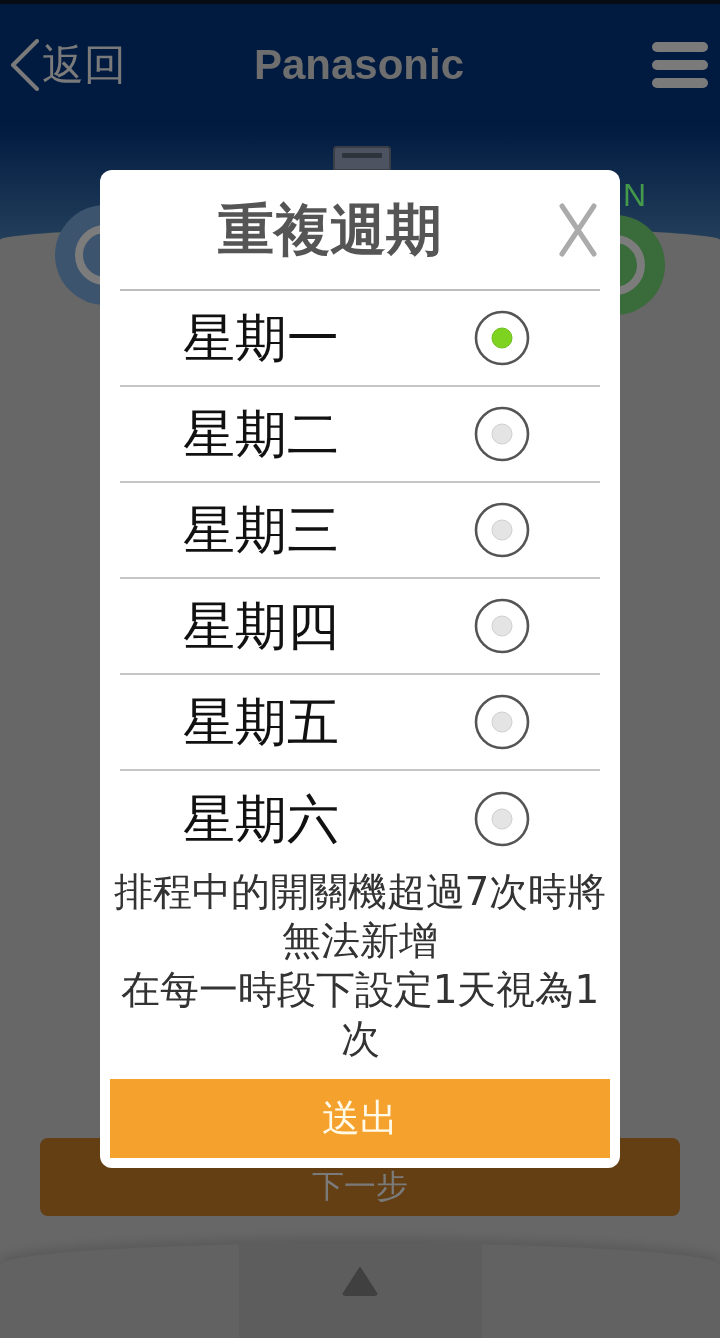 The image size is (720, 1338). Describe the element at coordinates (261, 819) in the screenshot. I see `day-label: 星期六` at that location.